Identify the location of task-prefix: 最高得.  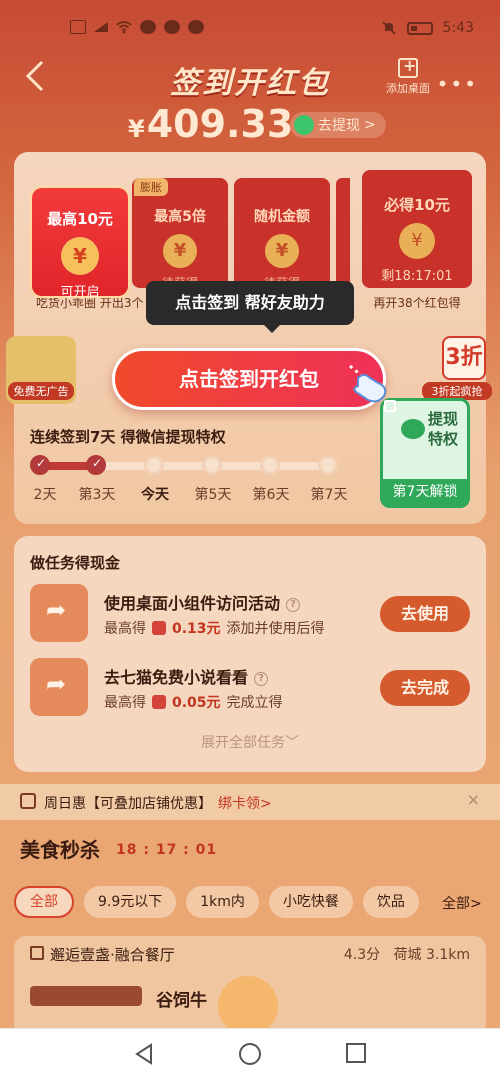
(125, 703).